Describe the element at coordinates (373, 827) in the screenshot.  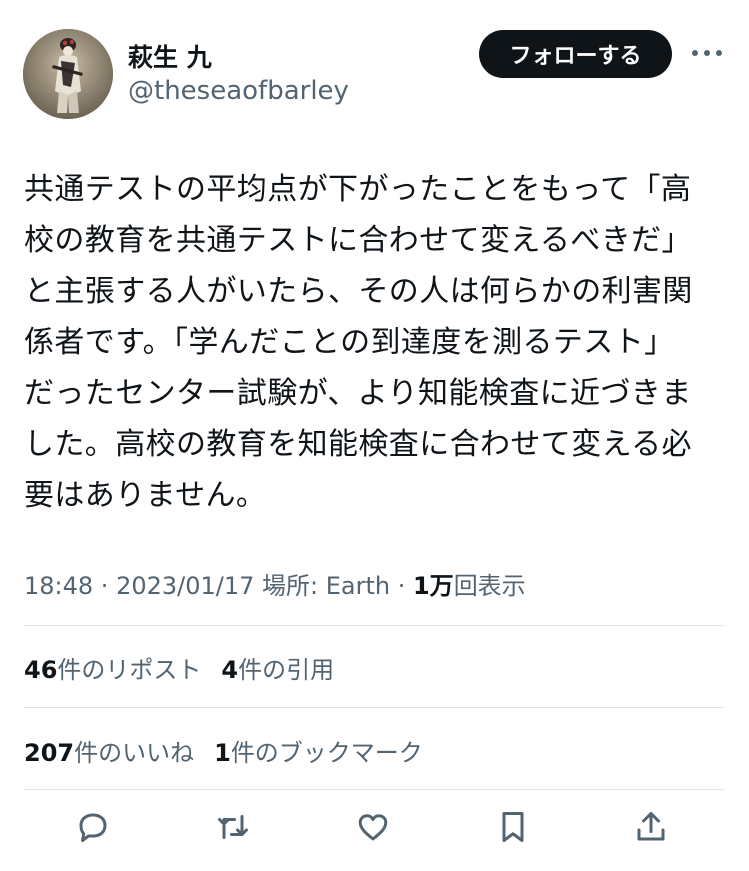
I see `like-icon` at that location.